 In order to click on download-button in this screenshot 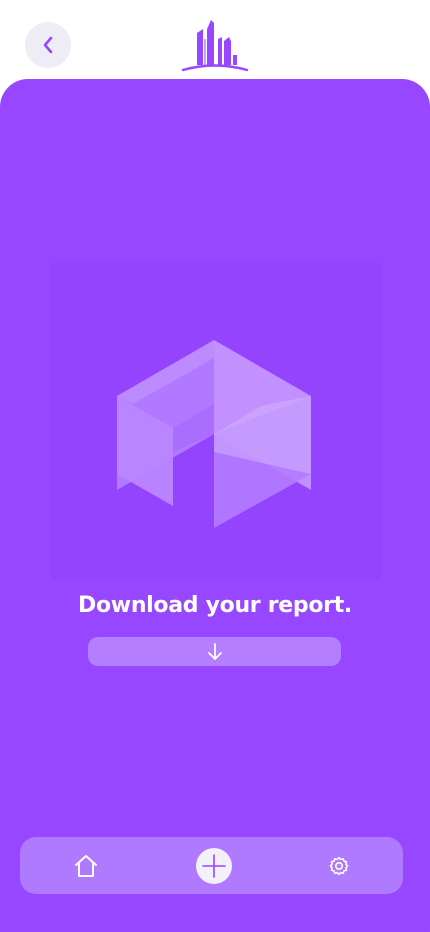, I will do `click(214, 651)`.